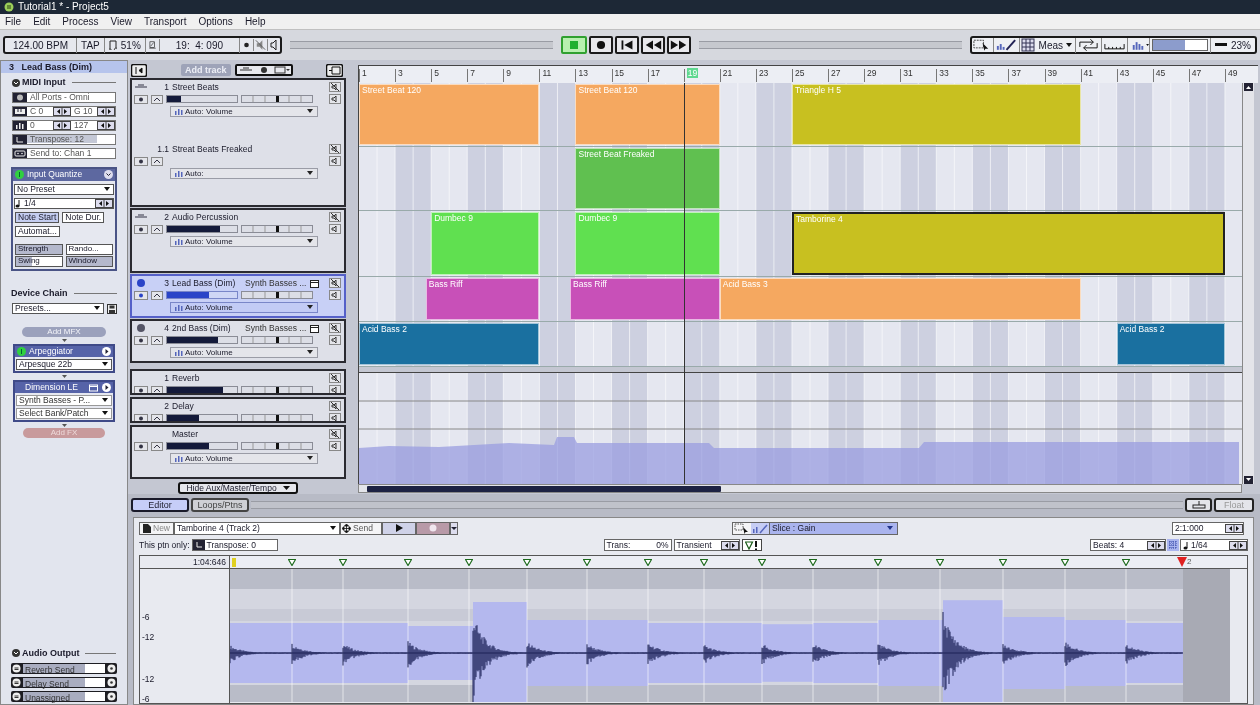 Image resolution: width=1260 pixels, height=705 pixels. Describe the element at coordinates (315, 328) in the screenshot. I see `window-icon` at that location.